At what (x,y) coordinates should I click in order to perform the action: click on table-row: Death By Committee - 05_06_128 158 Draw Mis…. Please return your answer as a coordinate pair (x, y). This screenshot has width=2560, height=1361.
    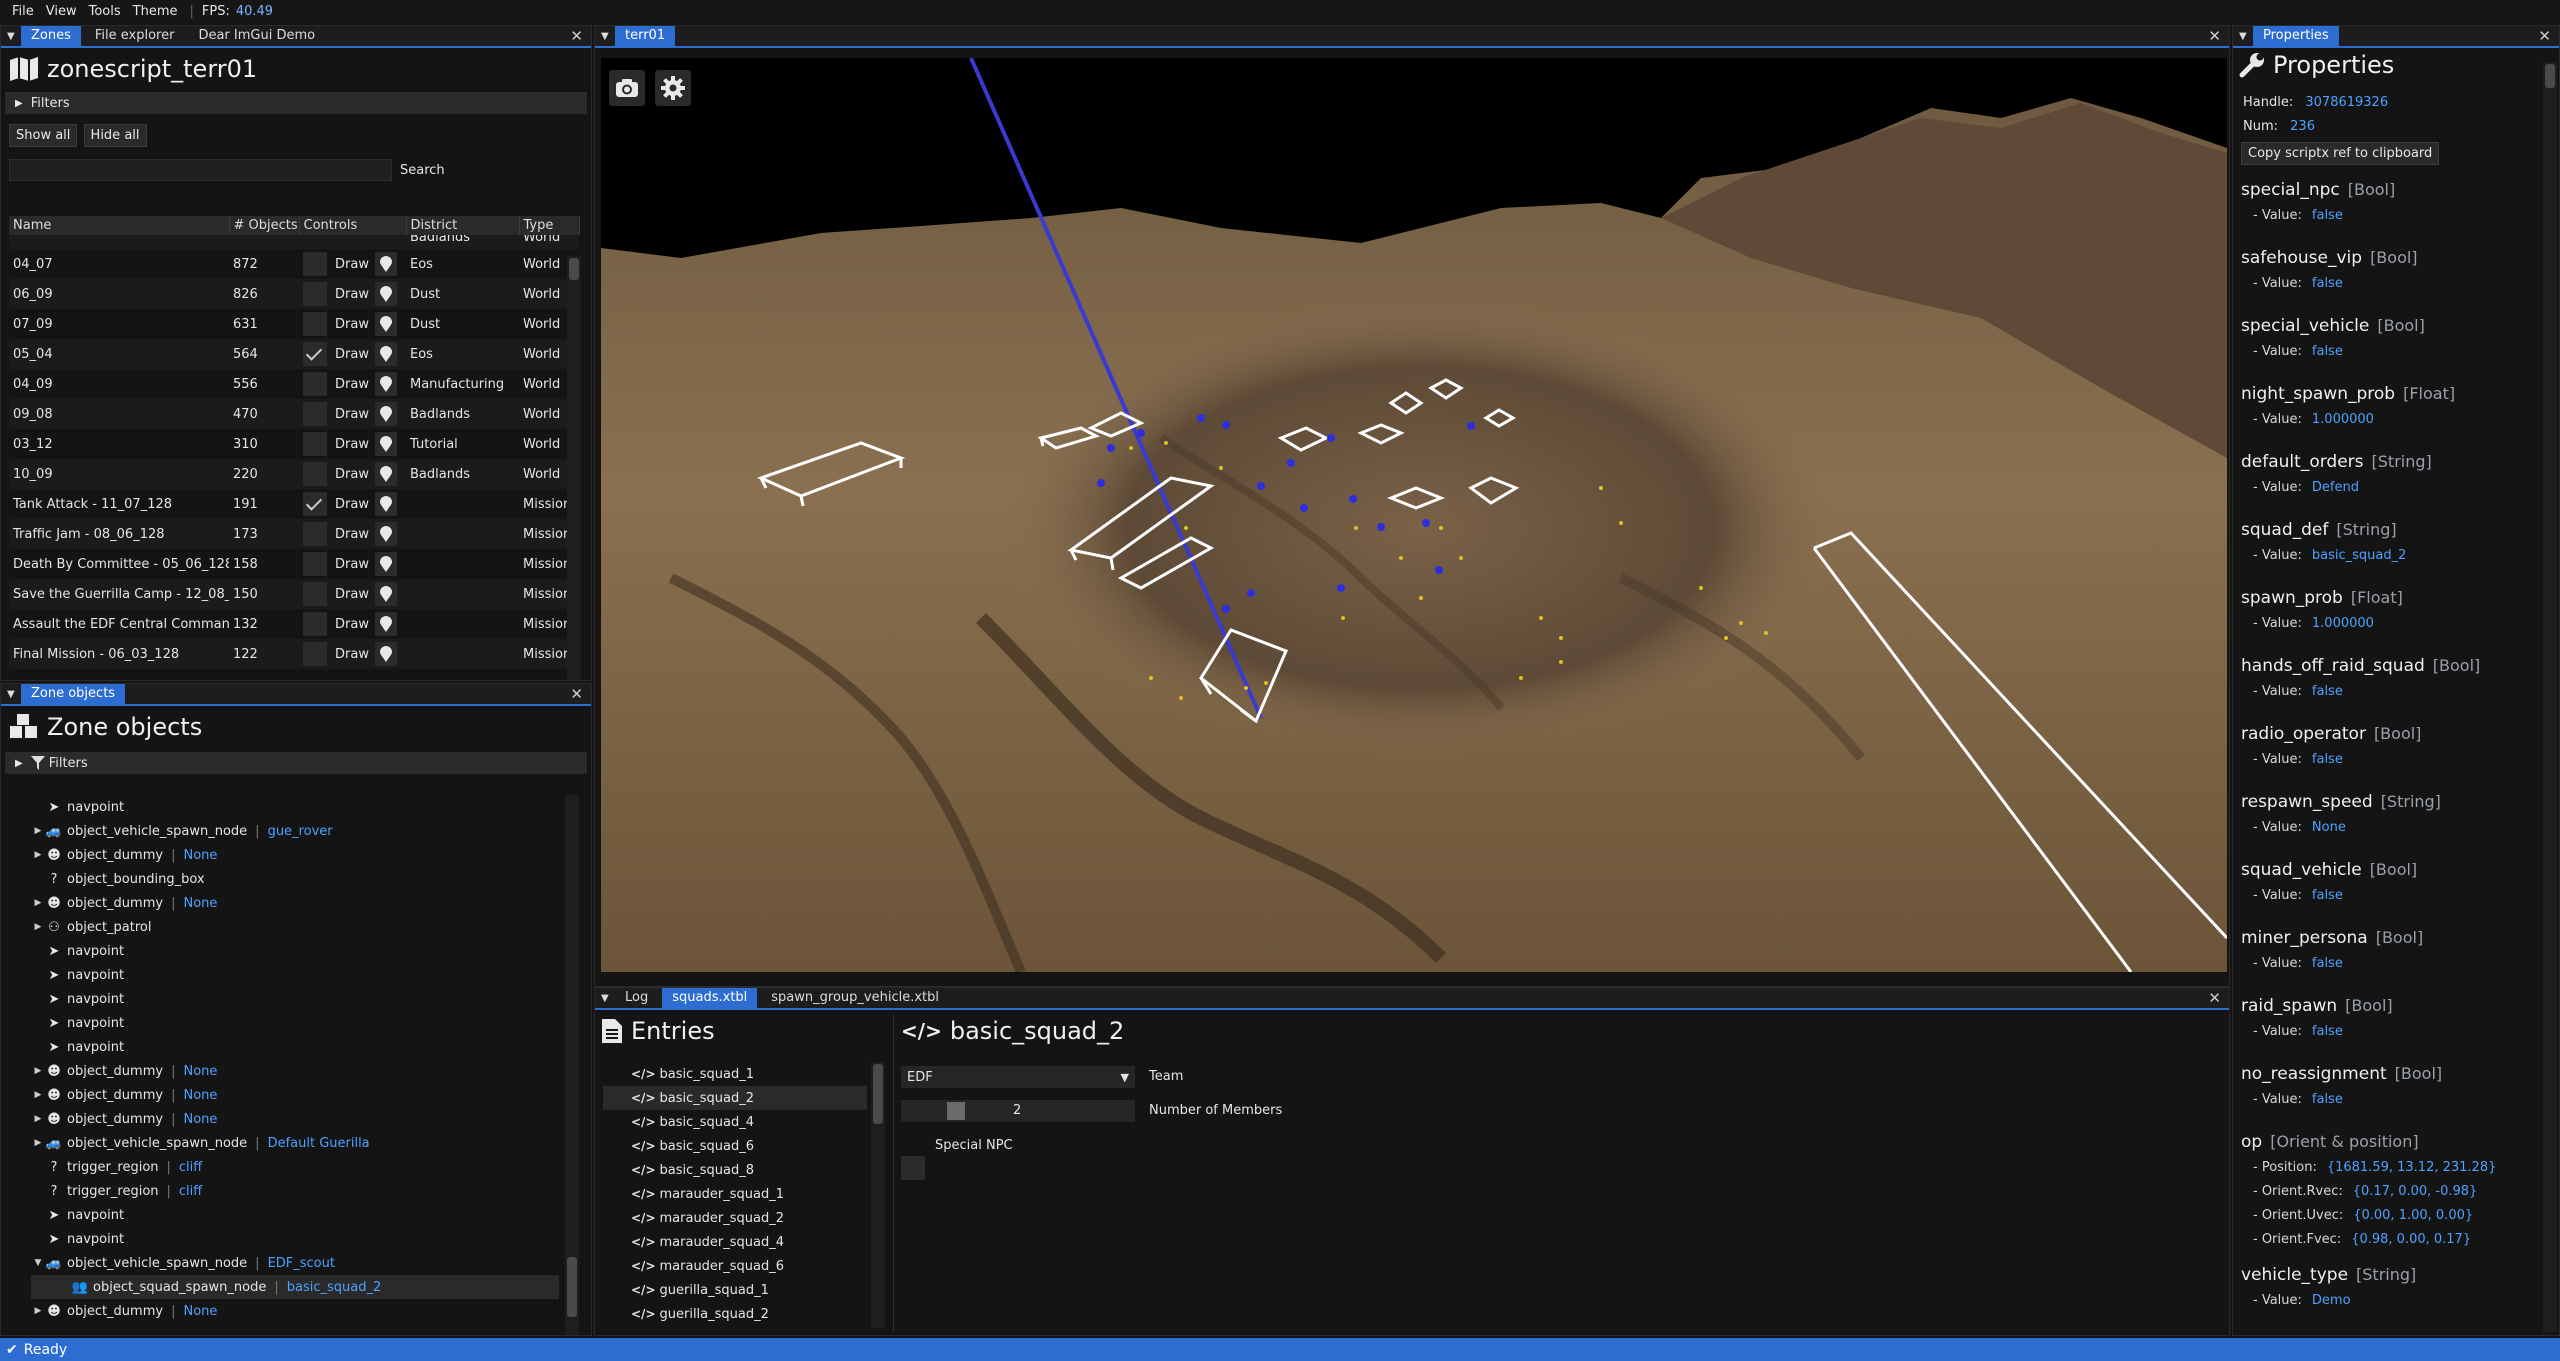
    Looking at the image, I should click on (294, 564).